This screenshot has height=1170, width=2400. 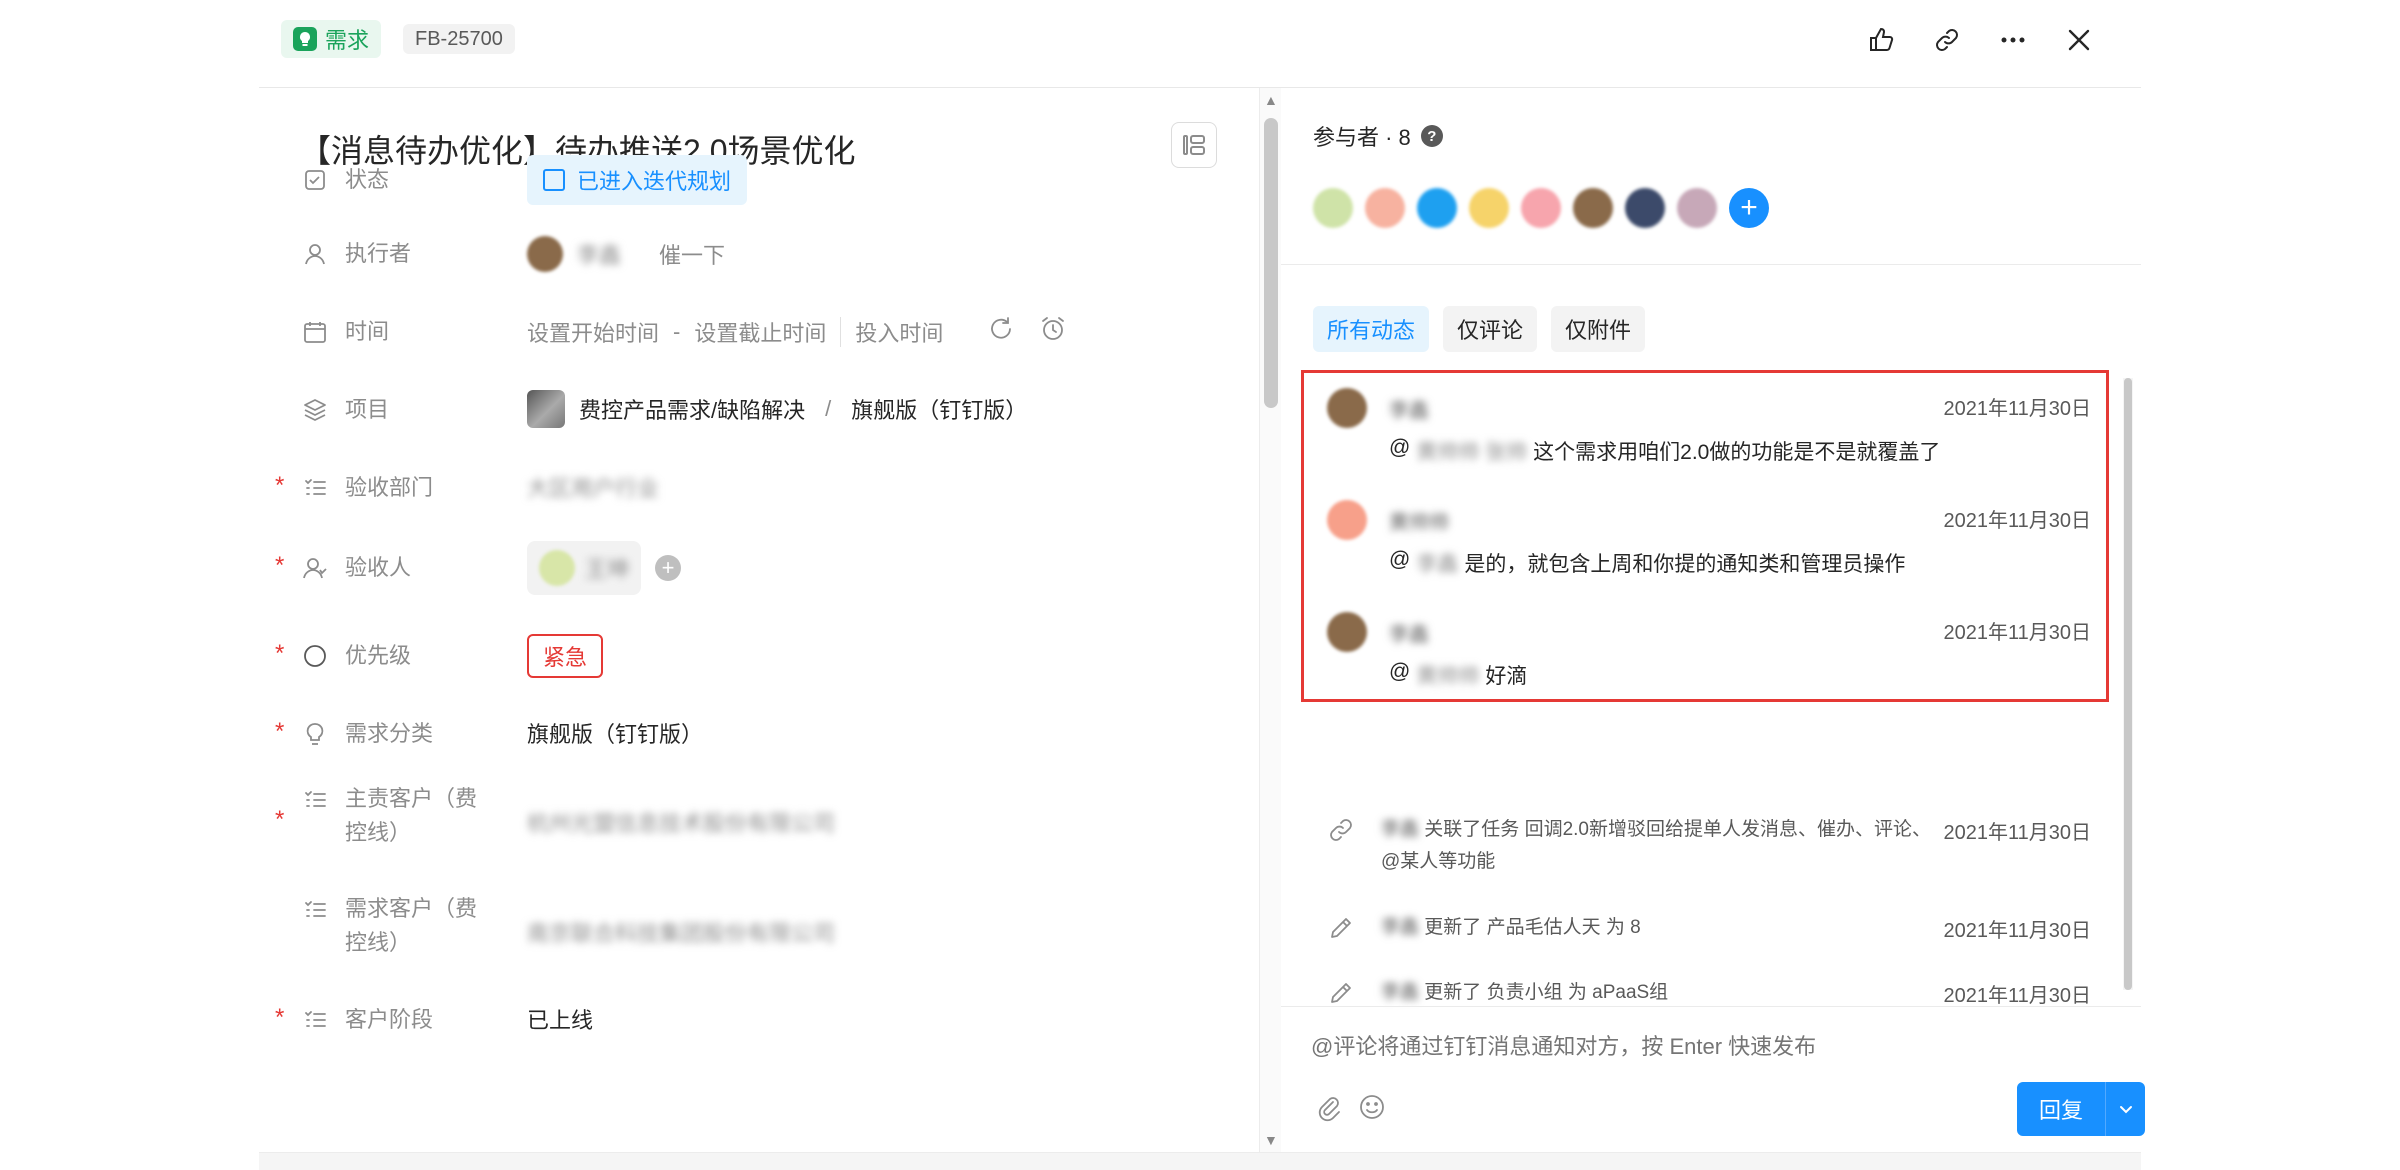 I want to click on tab-comments-only: 仅评论, so click(x=1490, y=329).